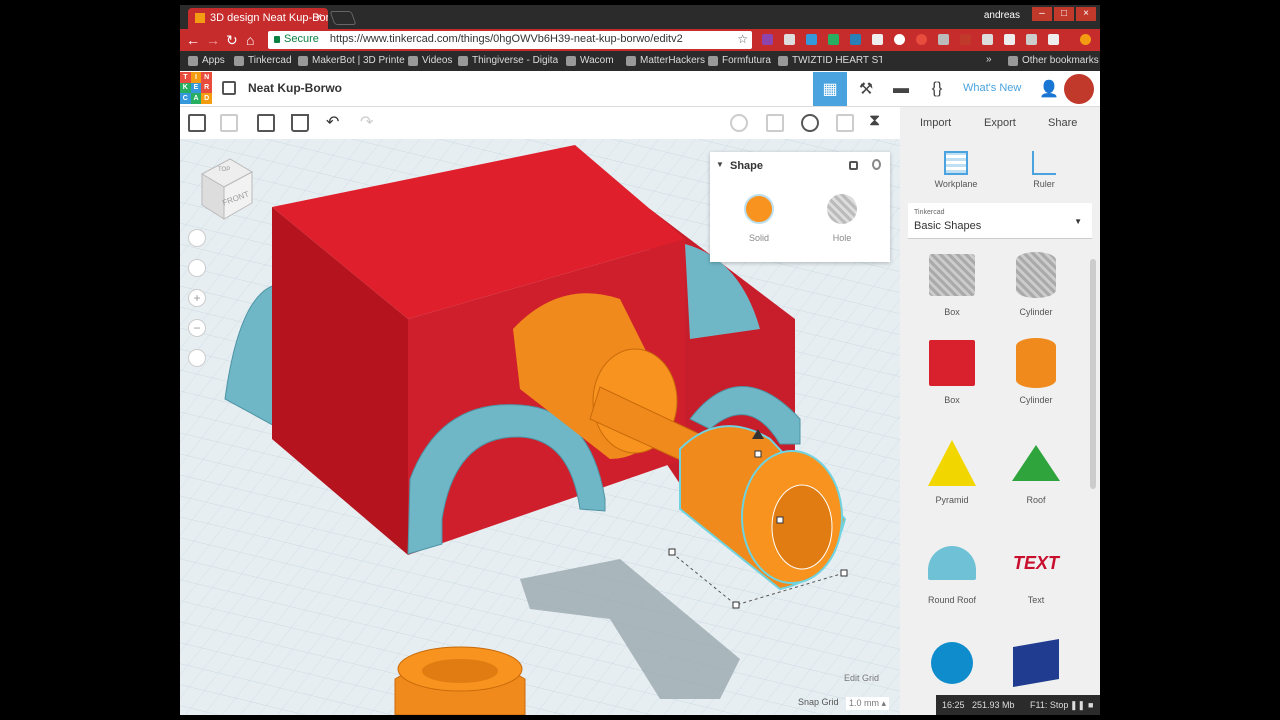  Describe the element at coordinates (1036, 470) in the screenshot. I see `shape-roof: Roof` at that location.